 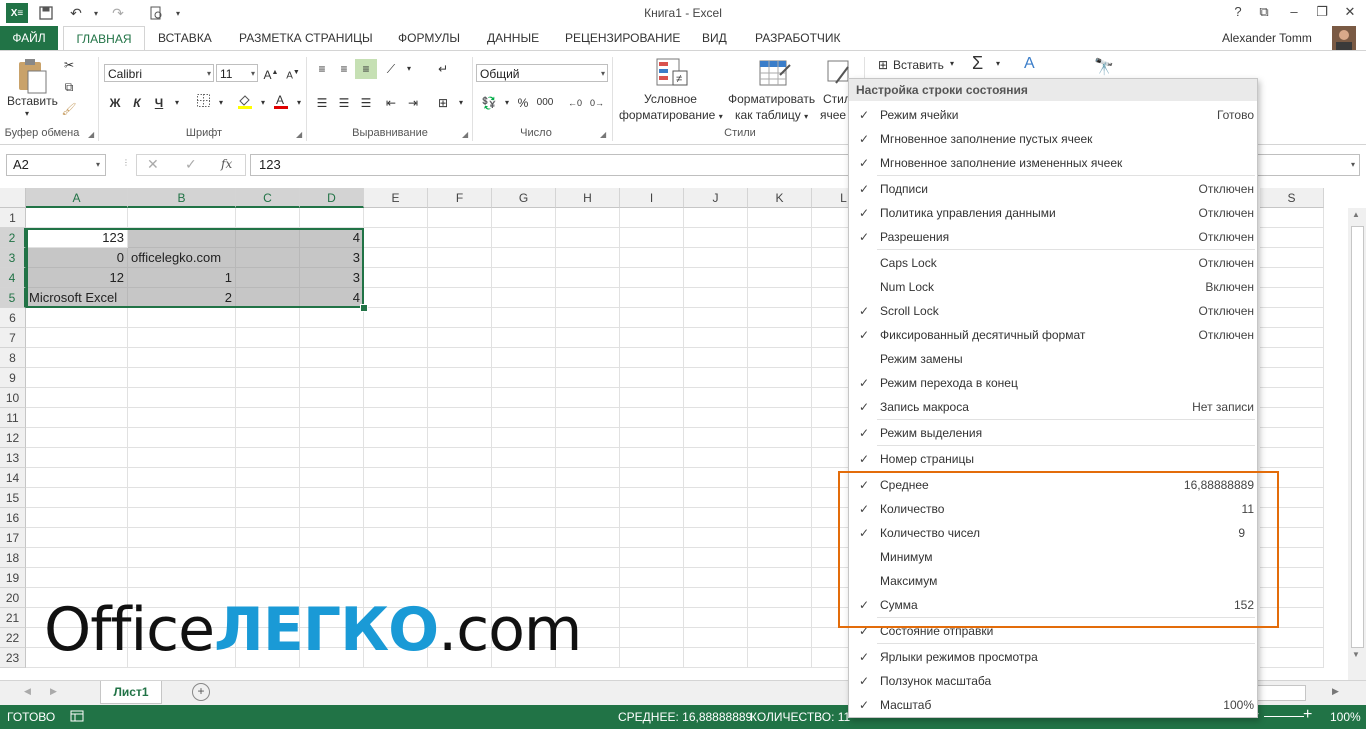 I want to click on cell-d9, so click(x=332, y=378).